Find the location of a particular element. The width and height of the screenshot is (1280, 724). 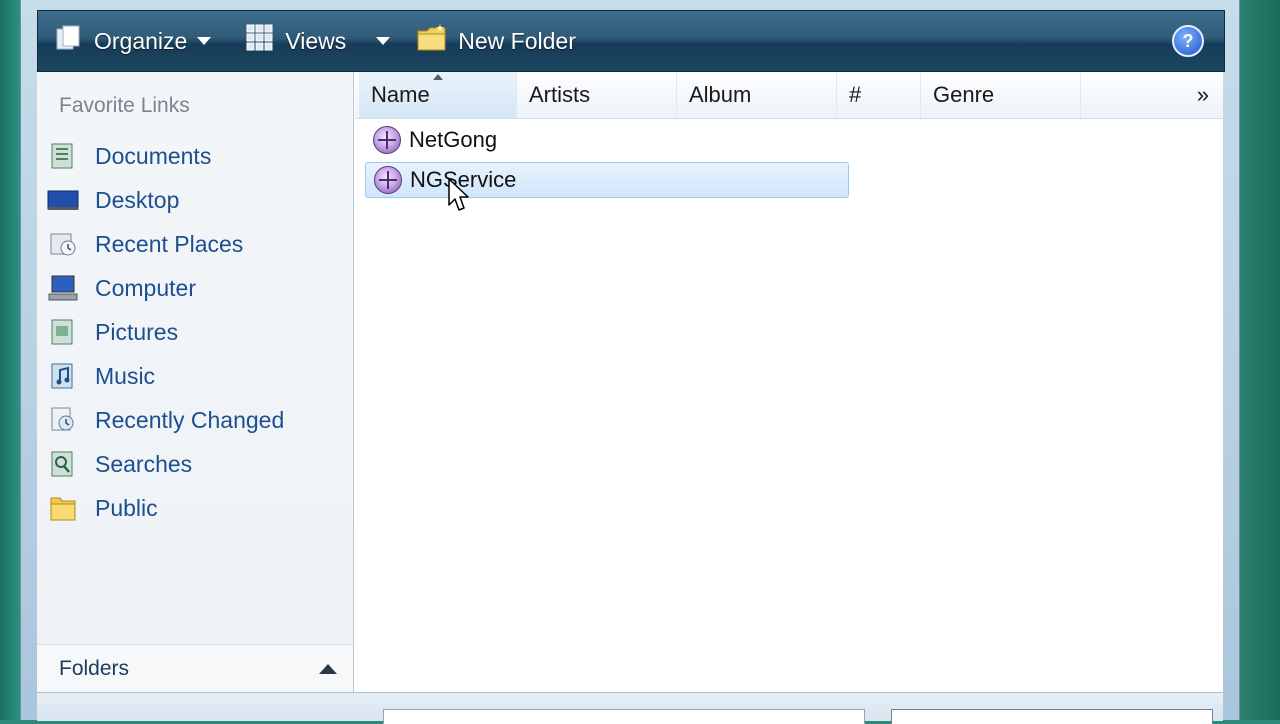

column-header-number: # is located at coordinates (879, 95).